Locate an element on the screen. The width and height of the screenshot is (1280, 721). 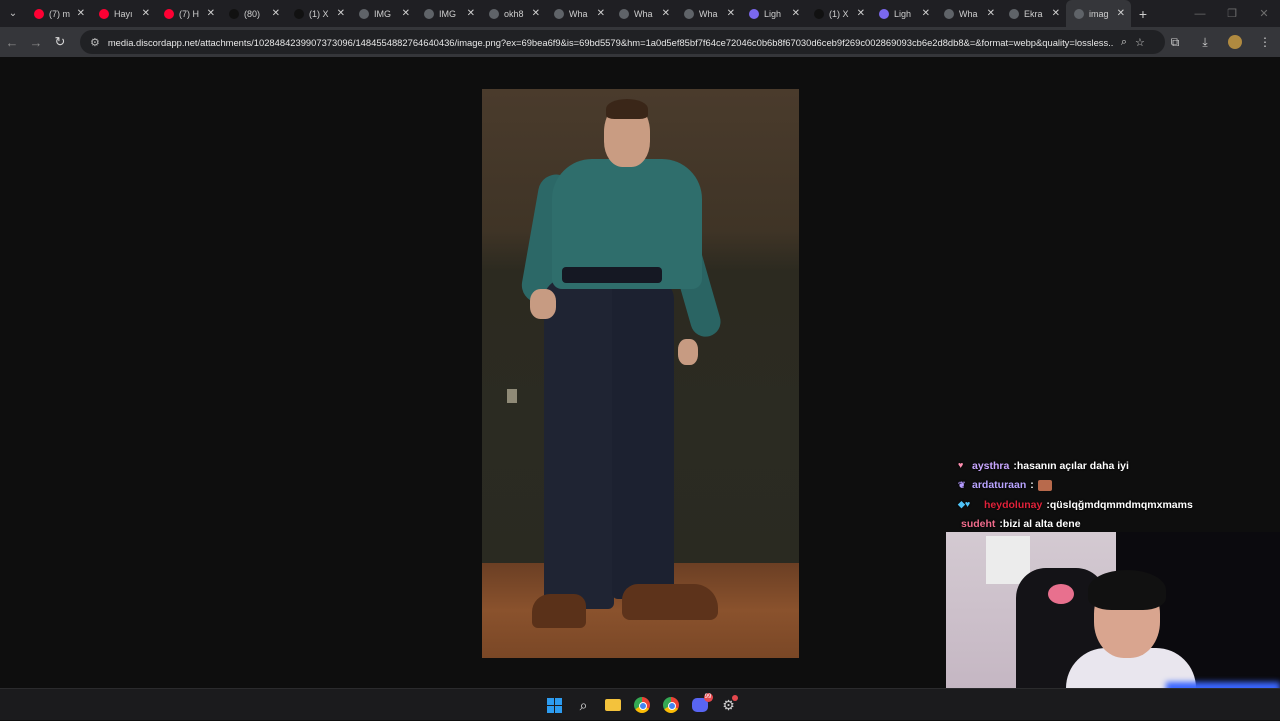
chat-message: ◆♥ heydolunay: qüslqğmdqmmdmqmxmams is located at coordinates (1118, 505).